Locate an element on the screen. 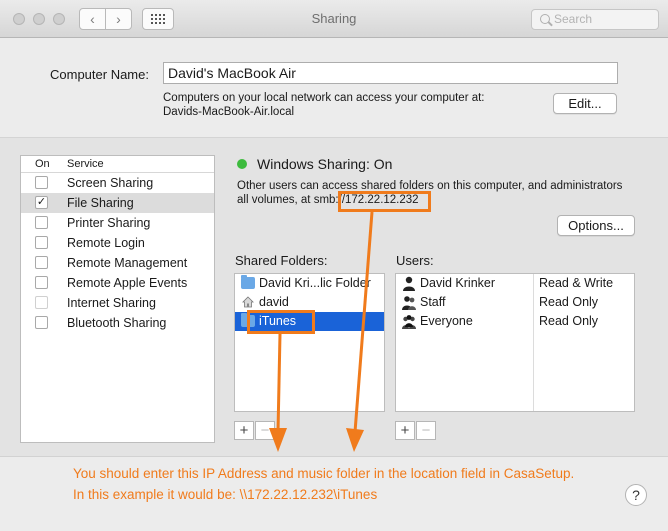  service-row-bluetooth-sharing: Bluetooth Sharing is located at coordinates (117, 323).